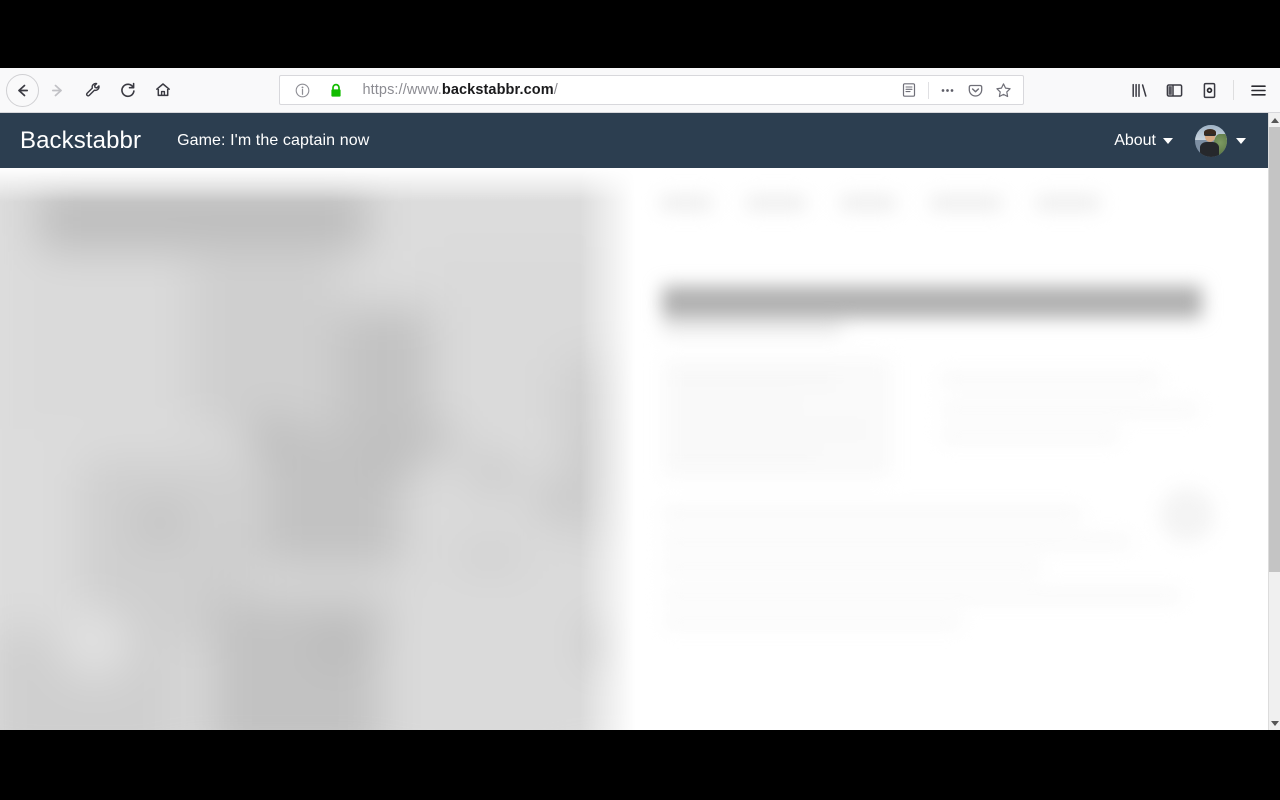 The height and width of the screenshot is (800, 1280). What do you see at coordinates (1187, 515) in the screenshot?
I see `info-avatar` at bounding box center [1187, 515].